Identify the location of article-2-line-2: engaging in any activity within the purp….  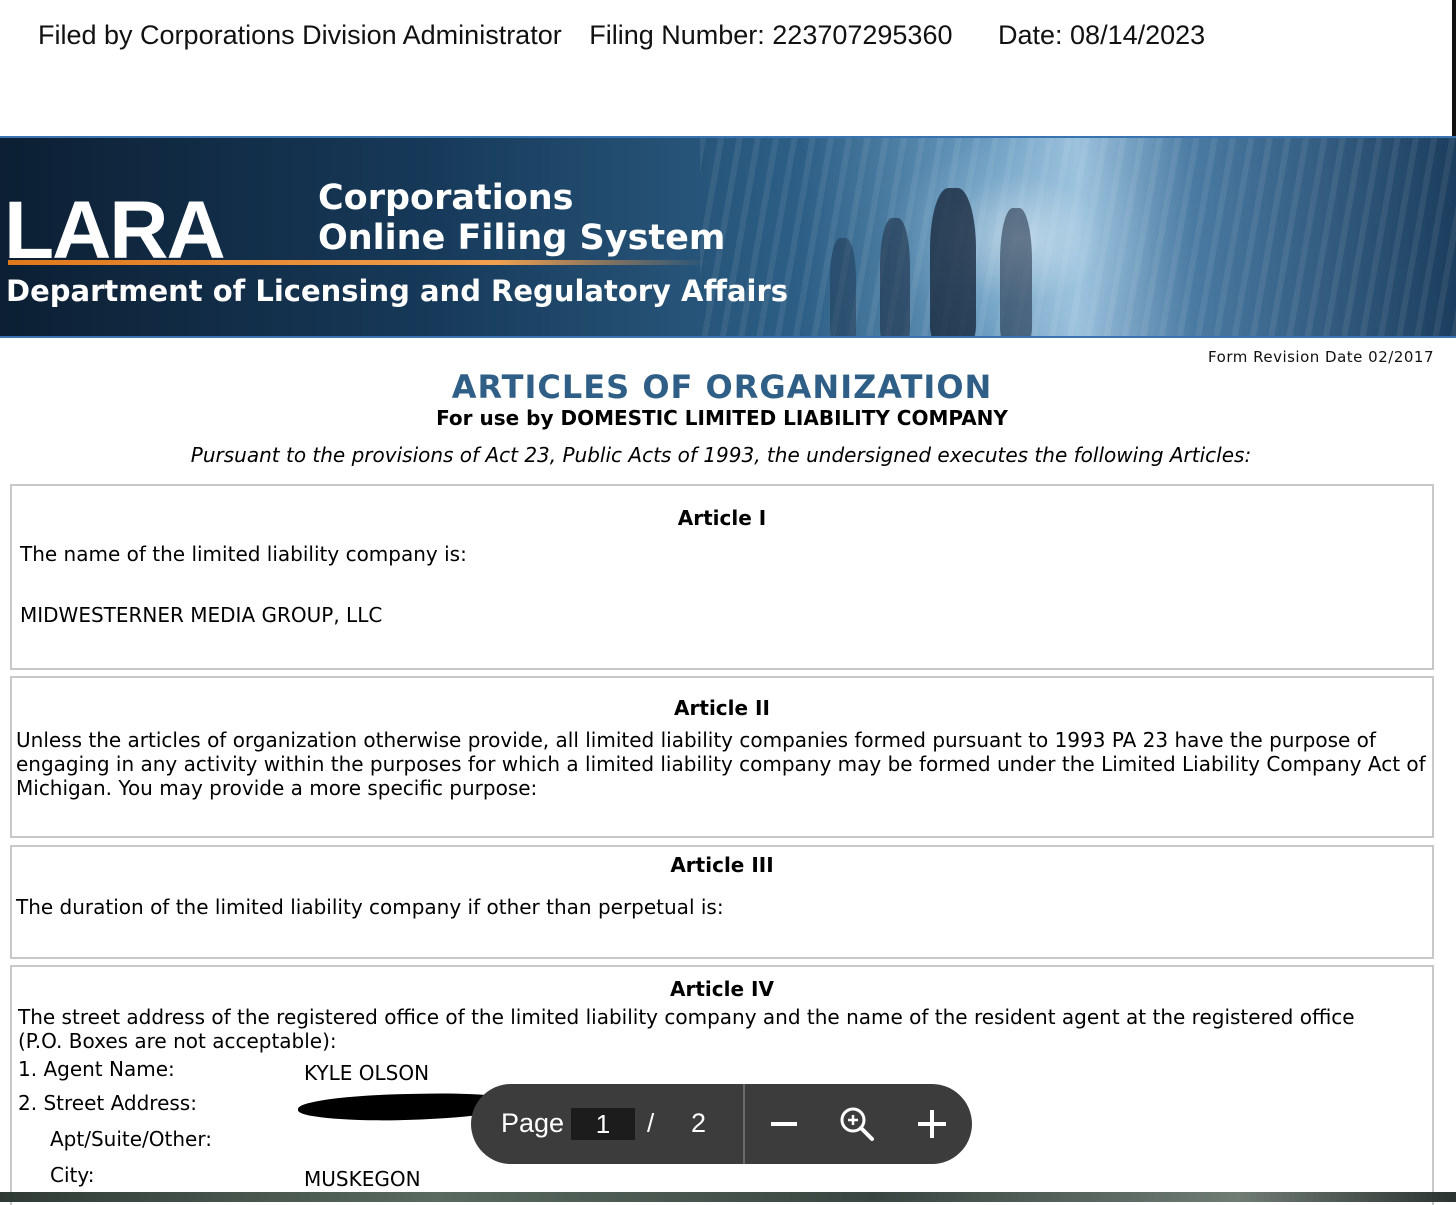
(721, 764).